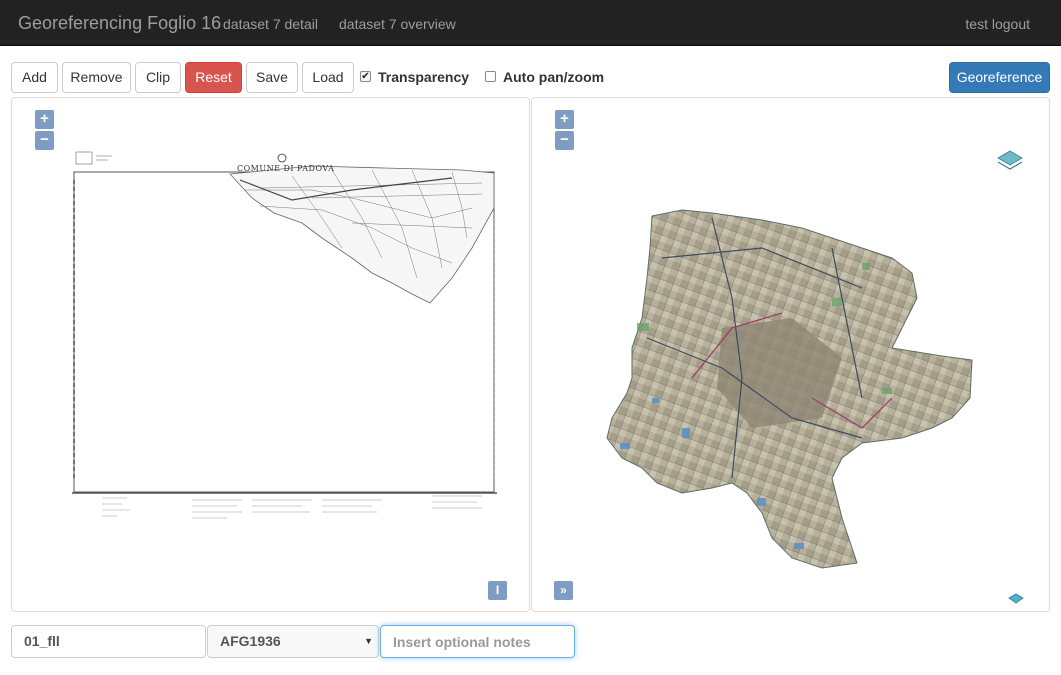  I want to click on georeference-button: Georeference, so click(999, 77).